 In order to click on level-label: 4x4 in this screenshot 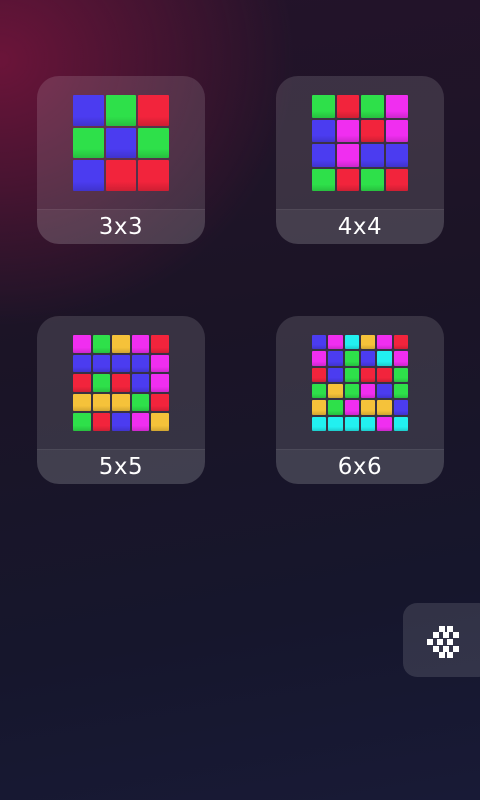, I will do `click(360, 226)`.